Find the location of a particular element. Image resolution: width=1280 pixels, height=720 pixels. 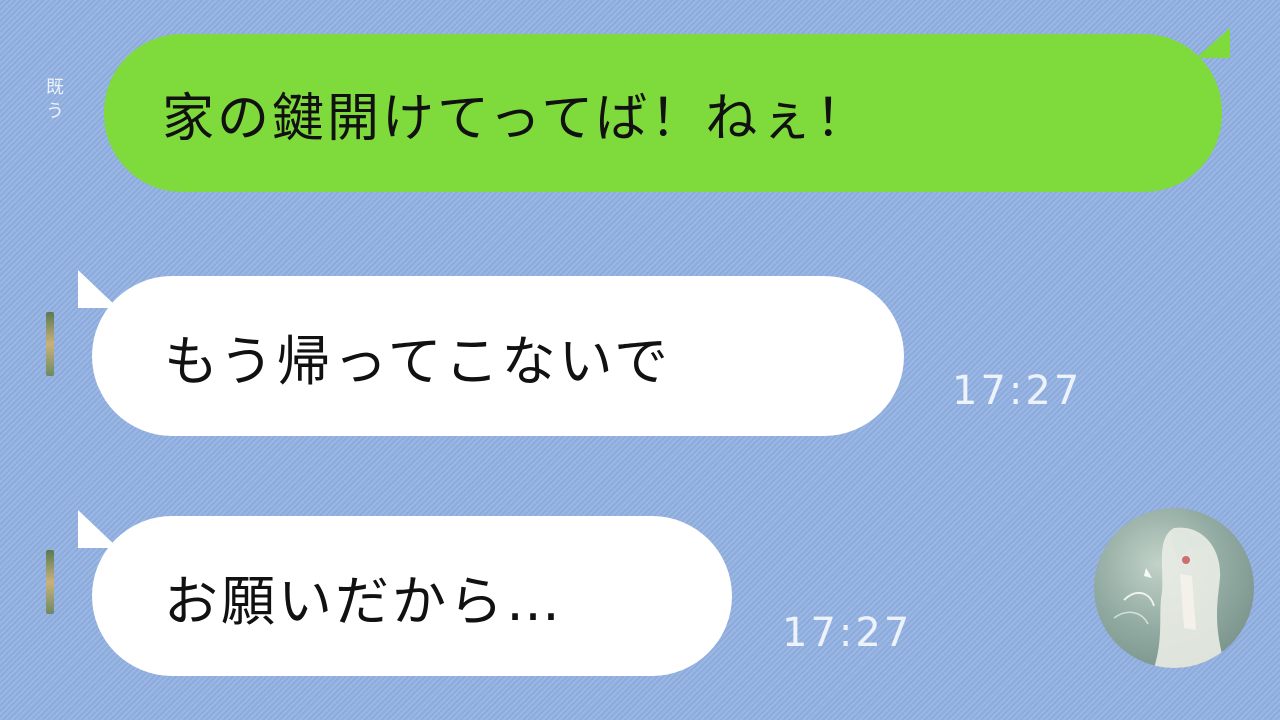

sent-message-text: 家の鍵開けてってば！ねぇ！ is located at coordinates (516, 118).